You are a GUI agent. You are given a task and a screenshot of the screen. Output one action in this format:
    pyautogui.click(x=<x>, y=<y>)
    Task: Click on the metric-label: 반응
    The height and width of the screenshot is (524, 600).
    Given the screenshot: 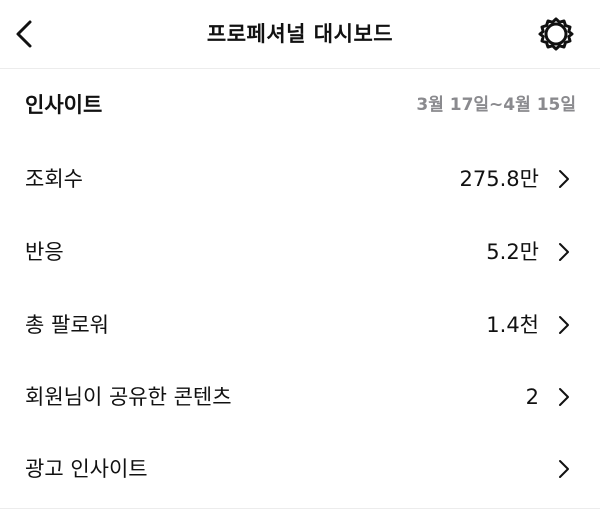 What is the action you would take?
    pyautogui.click(x=44, y=252)
    